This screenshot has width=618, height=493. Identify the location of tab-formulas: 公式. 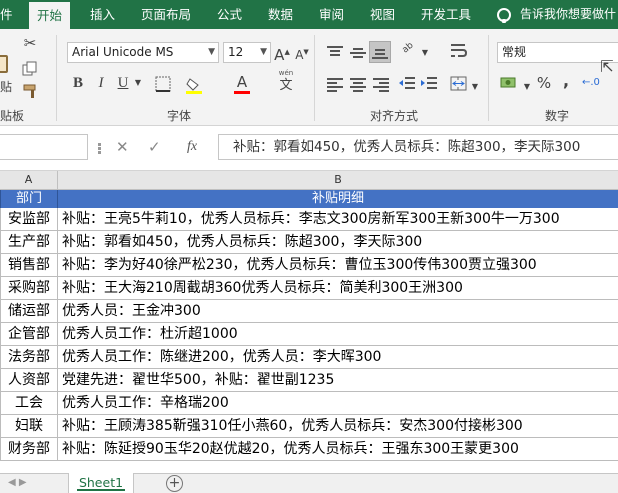
(229, 14).